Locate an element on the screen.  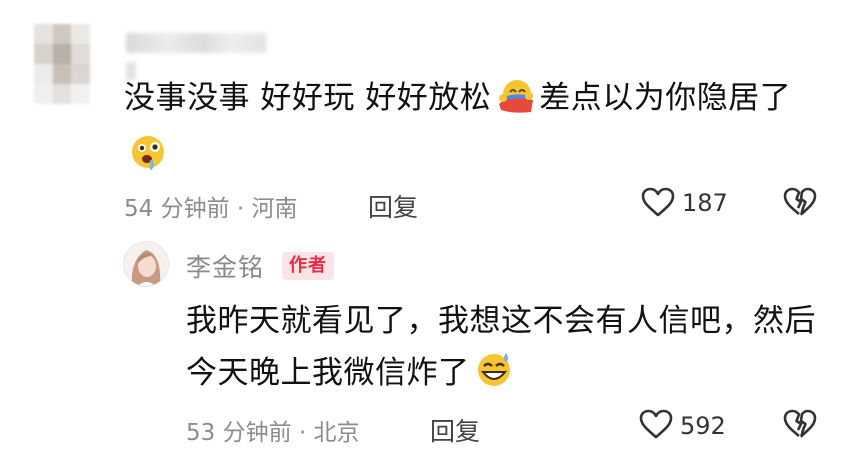
comment-meta: 54 分钟前 · 河南 is located at coordinates (211, 206).